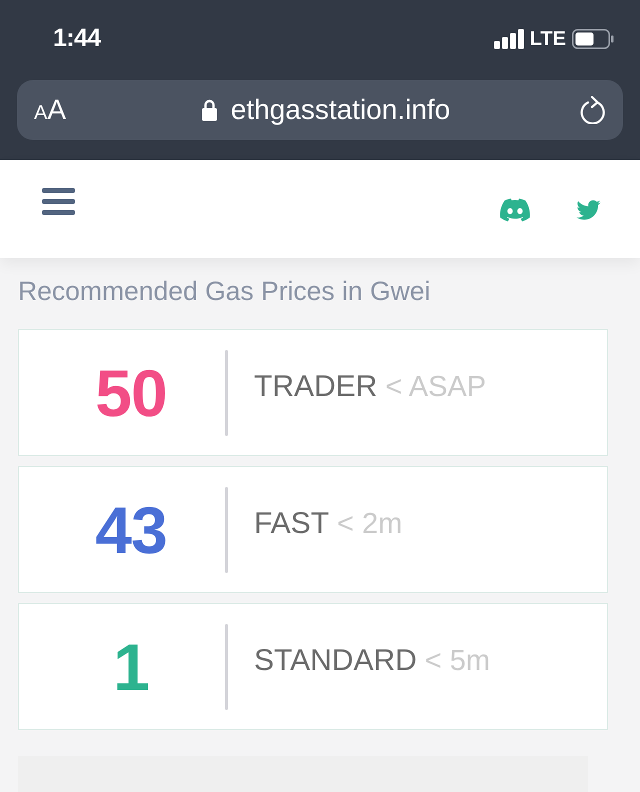 This screenshot has width=640, height=792. Describe the element at coordinates (292, 523) in the screenshot. I see `speed-label: FAST` at that location.